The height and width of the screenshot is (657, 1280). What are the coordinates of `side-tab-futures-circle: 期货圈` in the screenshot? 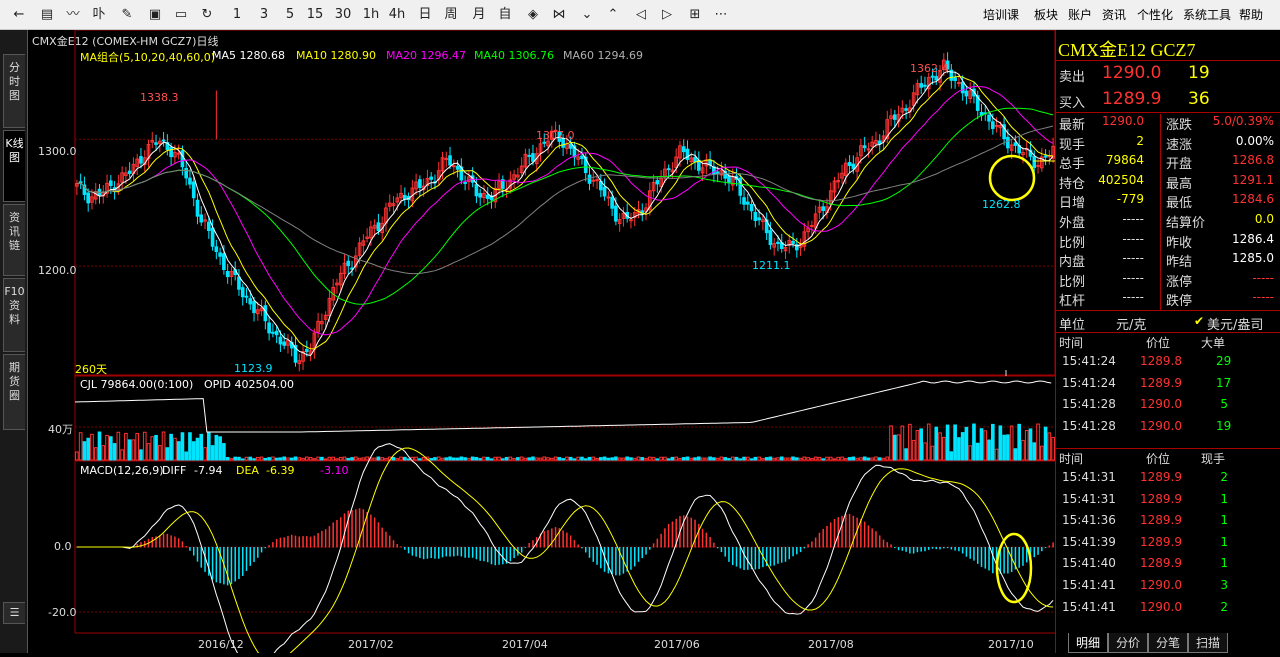 It's located at (14, 392).